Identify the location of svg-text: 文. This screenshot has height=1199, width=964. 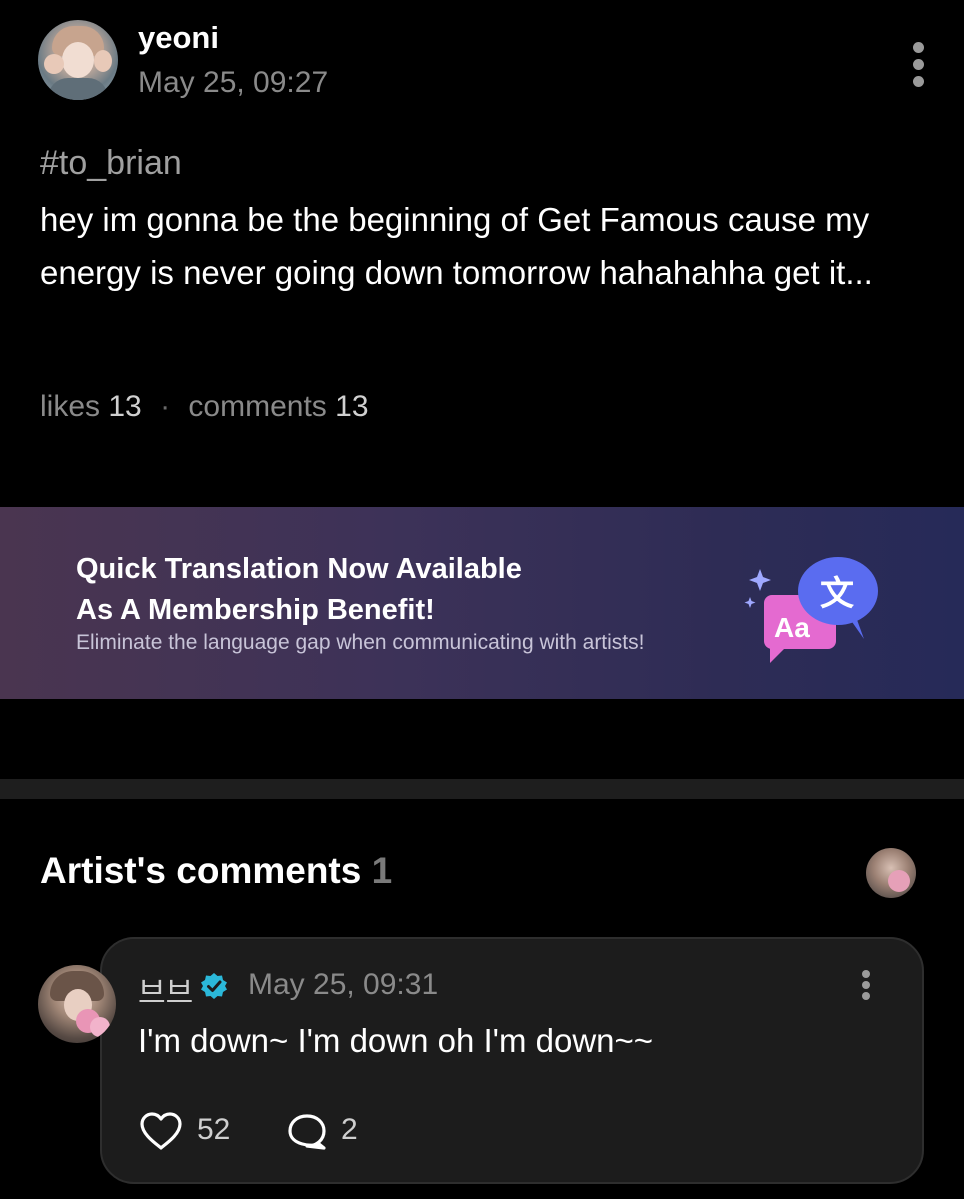
(837, 594).